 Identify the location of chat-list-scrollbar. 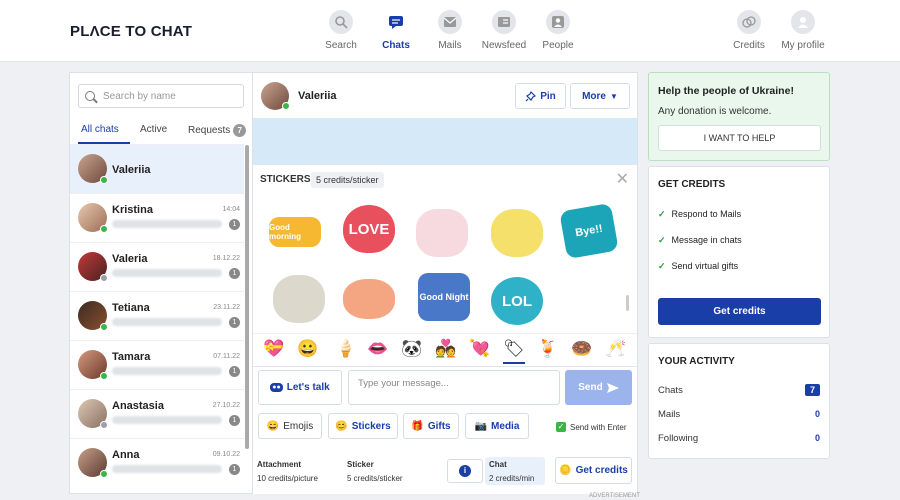
(247, 297).